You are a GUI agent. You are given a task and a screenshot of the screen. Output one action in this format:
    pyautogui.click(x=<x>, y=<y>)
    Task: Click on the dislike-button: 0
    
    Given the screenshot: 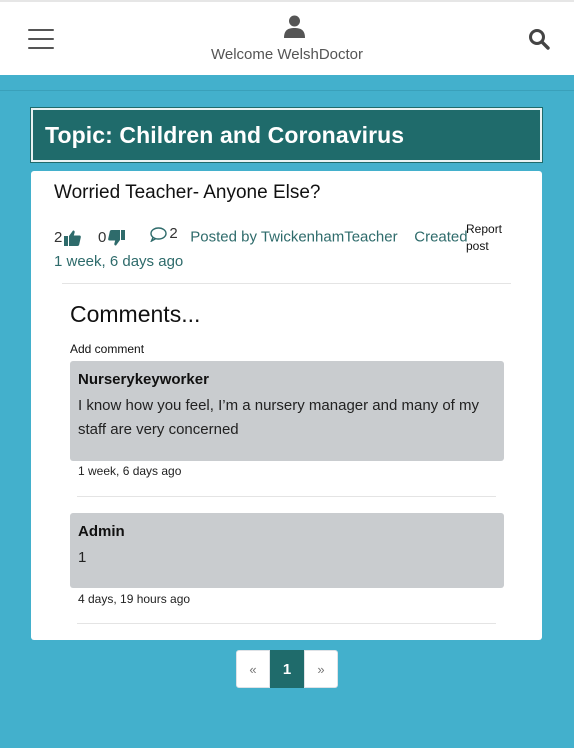 What is the action you would take?
    pyautogui.click(x=112, y=238)
    